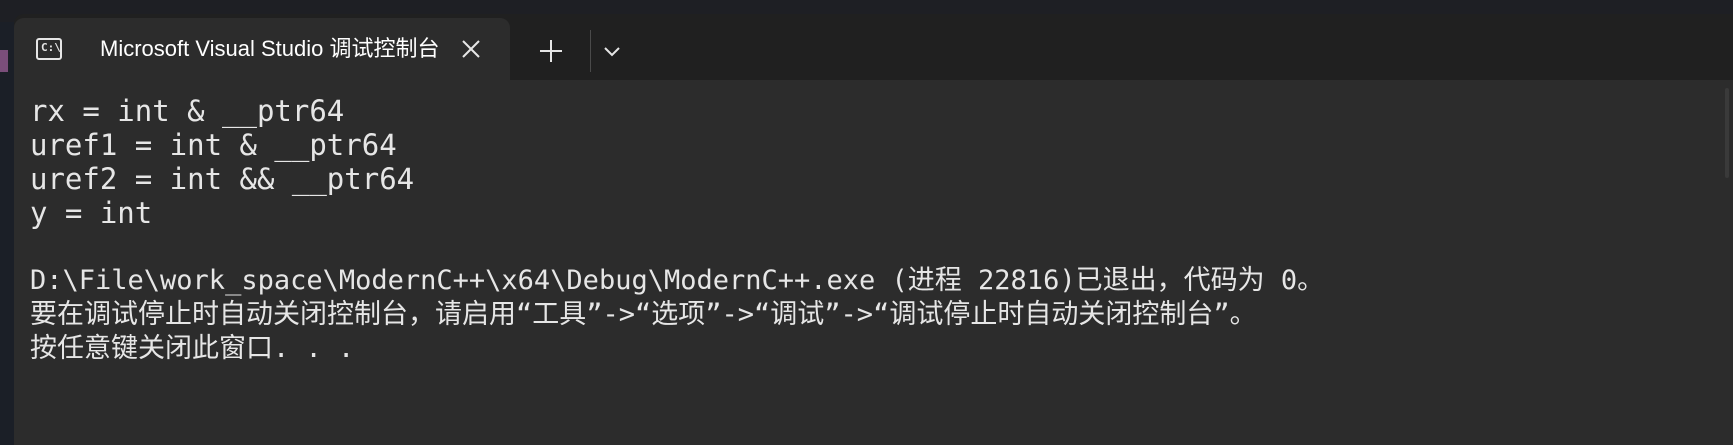  Describe the element at coordinates (222, 179) in the screenshot. I see `output-line: uref2 = int && __ptr64` at that location.